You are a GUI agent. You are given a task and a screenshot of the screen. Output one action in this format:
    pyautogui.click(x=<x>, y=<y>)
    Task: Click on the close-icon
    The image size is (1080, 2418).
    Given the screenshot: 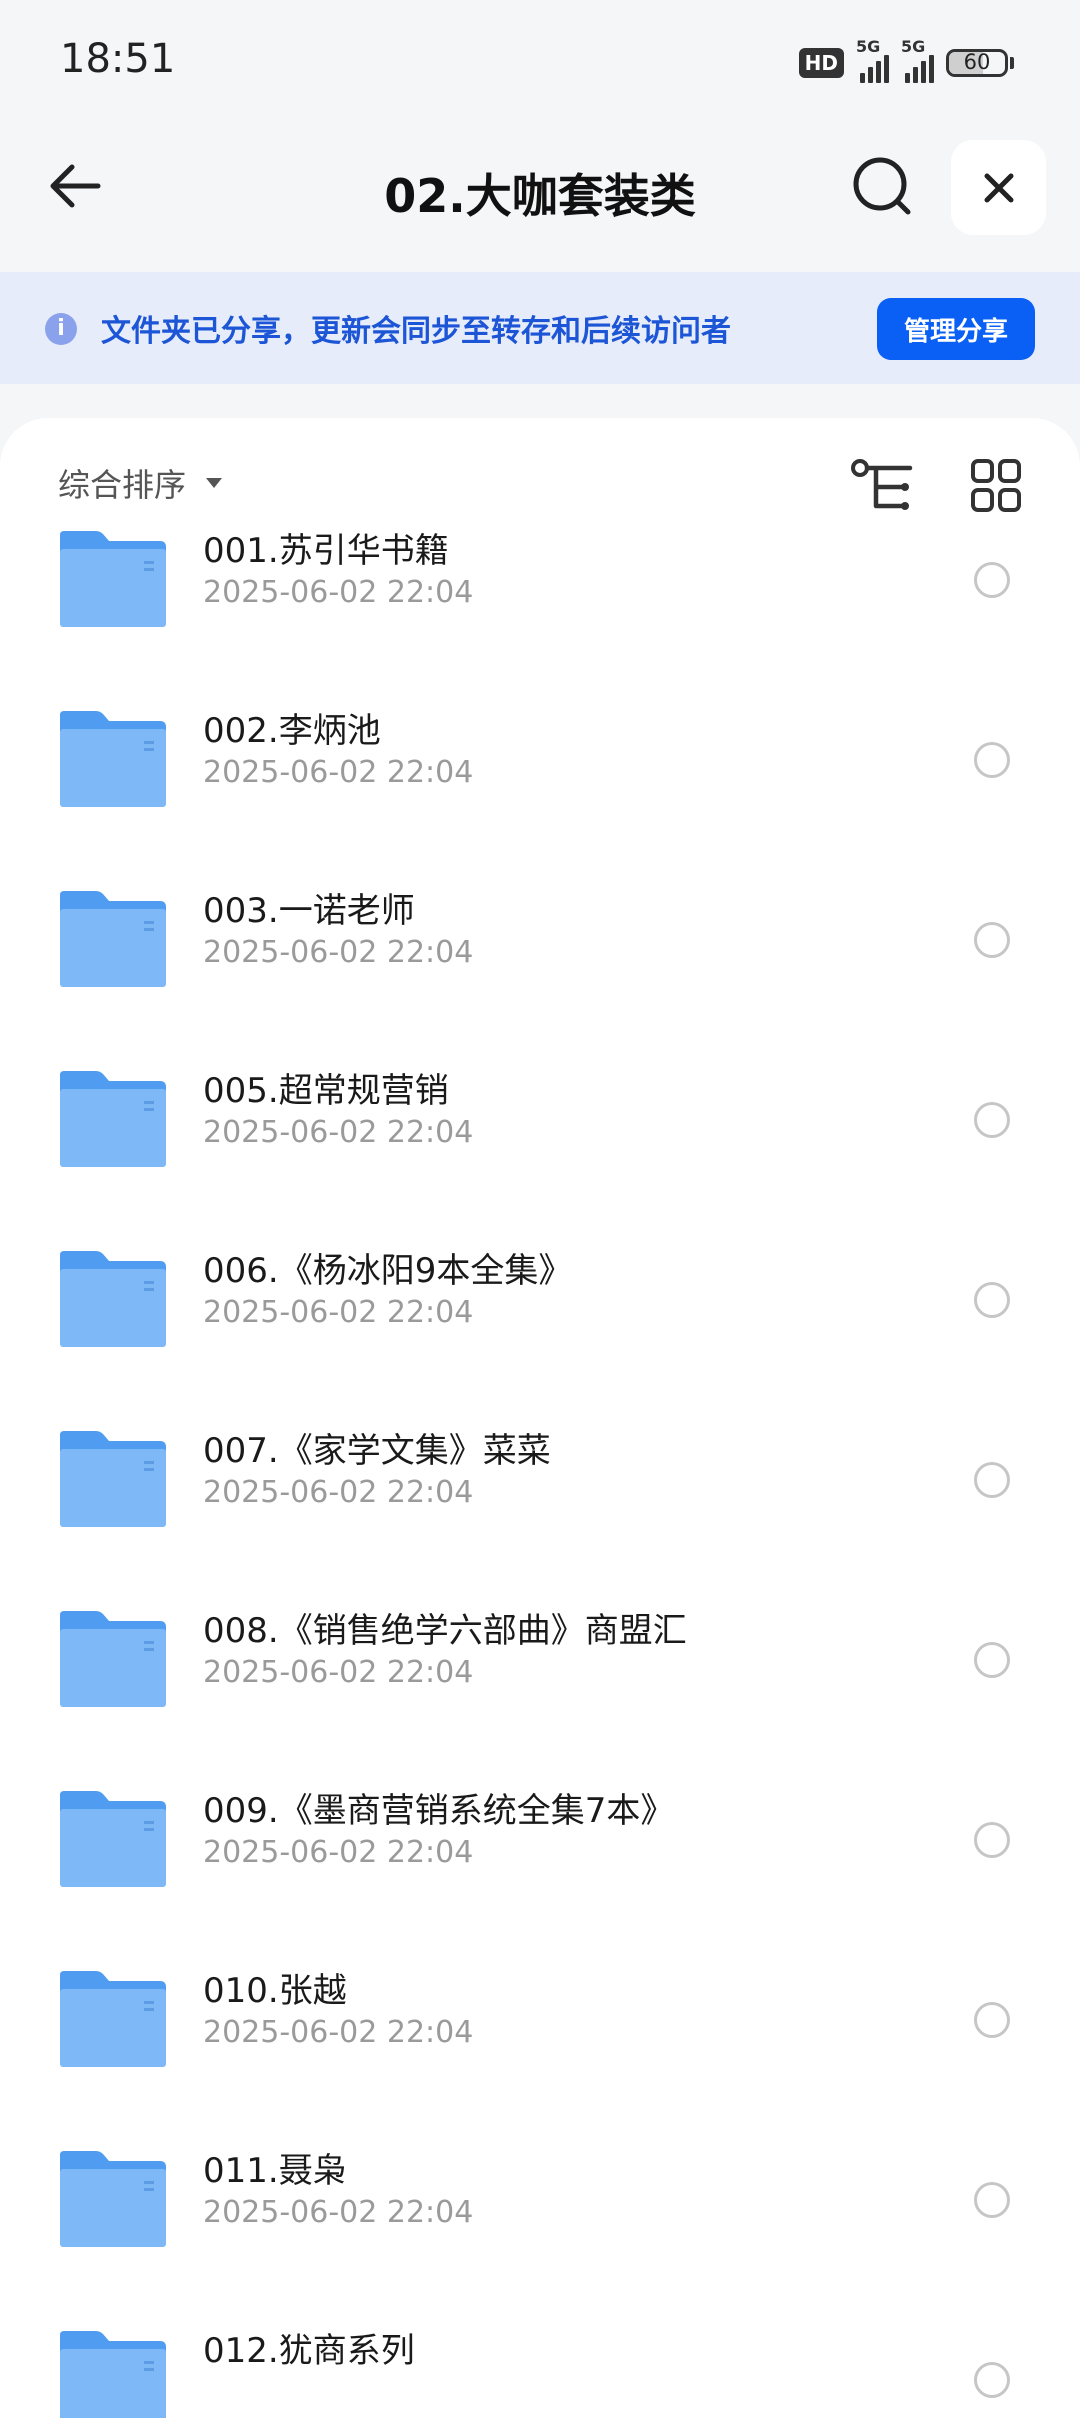 What is the action you would take?
    pyautogui.click(x=998, y=187)
    